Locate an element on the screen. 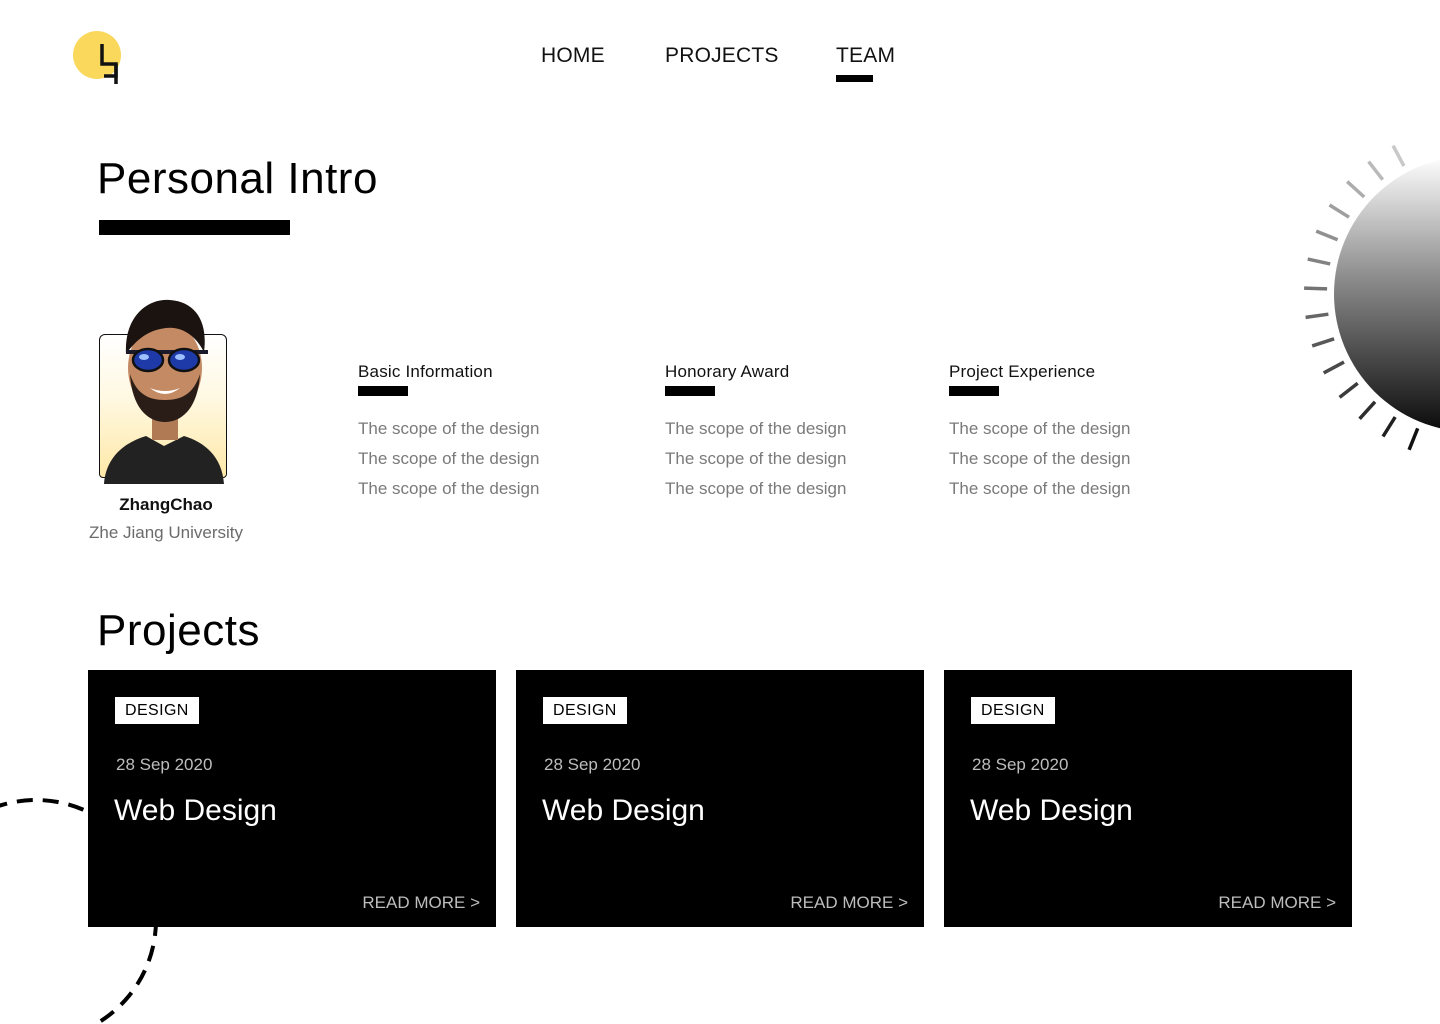  nav-projects: PROJECTS is located at coordinates (722, 56).